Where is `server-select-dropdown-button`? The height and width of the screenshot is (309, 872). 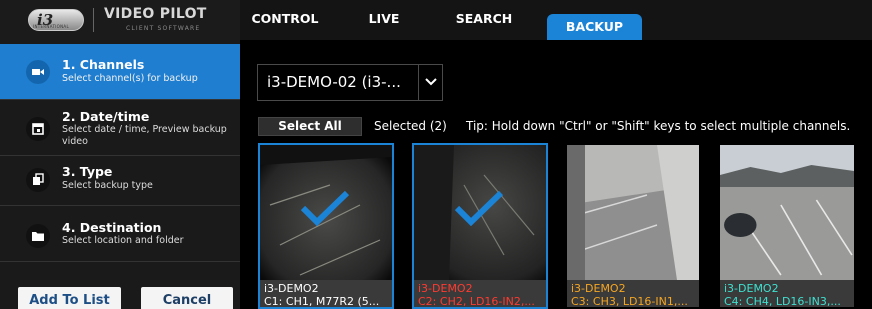
server-select-dropdown-button is located at coordinates (430, 82).